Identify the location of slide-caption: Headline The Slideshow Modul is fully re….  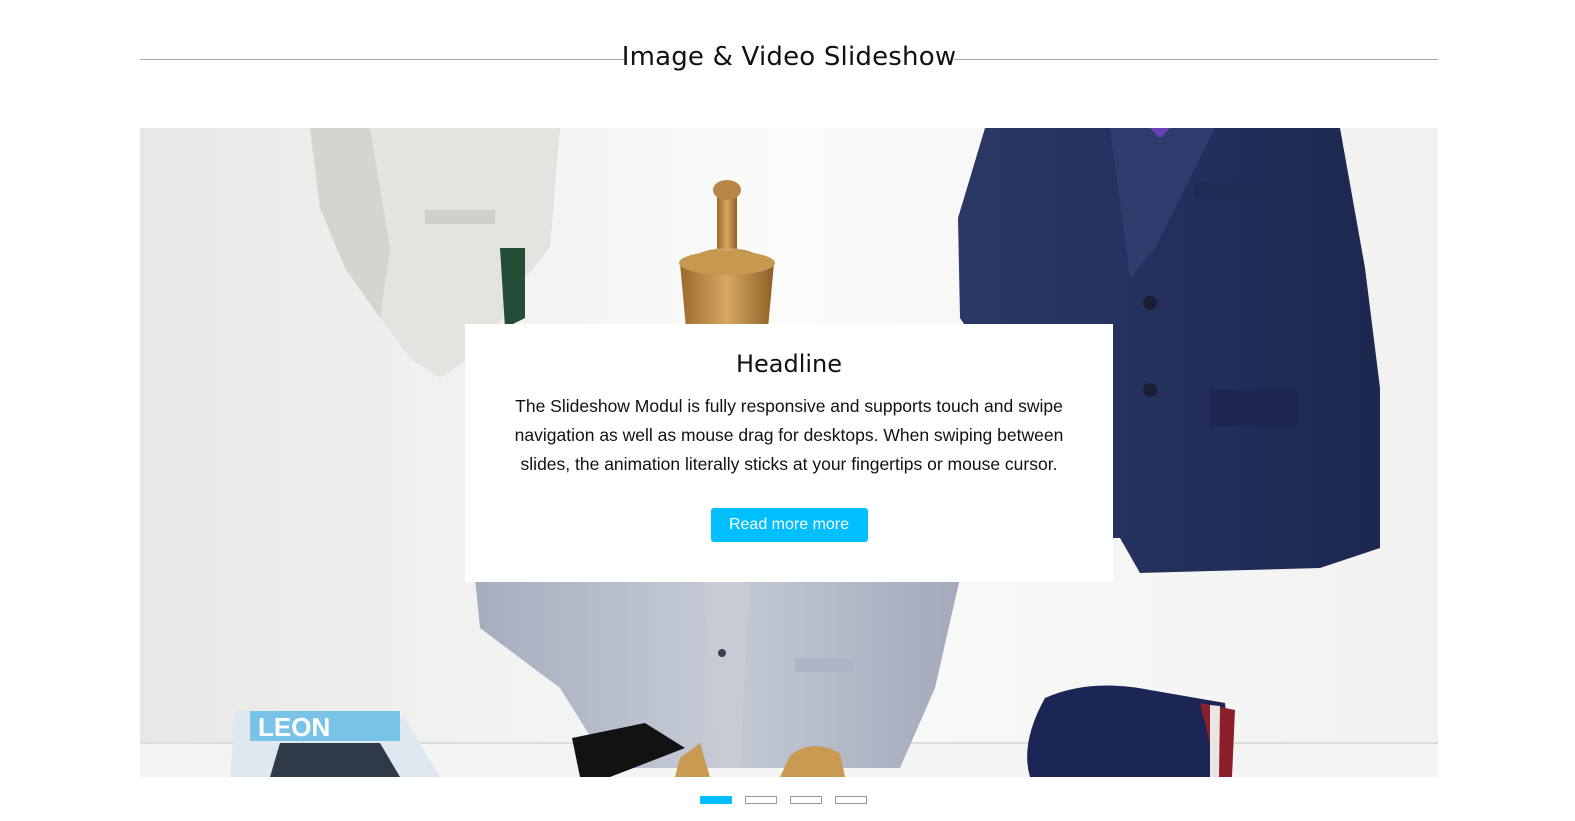
(789, 453).